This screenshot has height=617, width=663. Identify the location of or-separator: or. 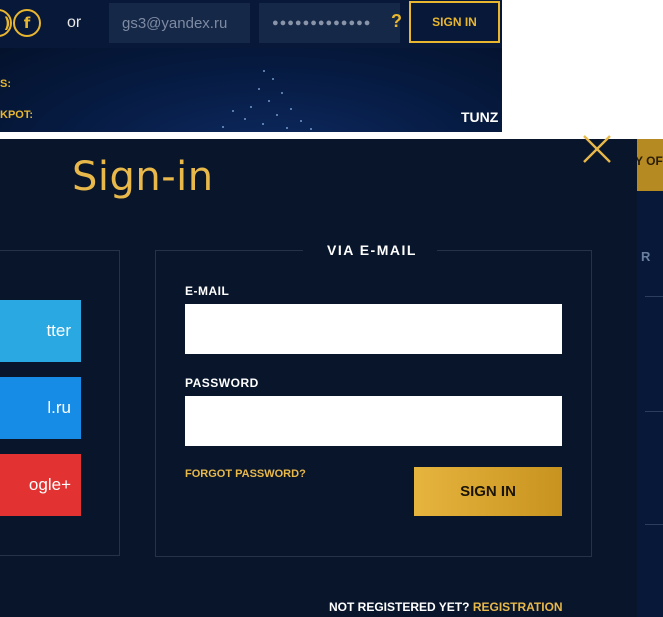
(74, 22).